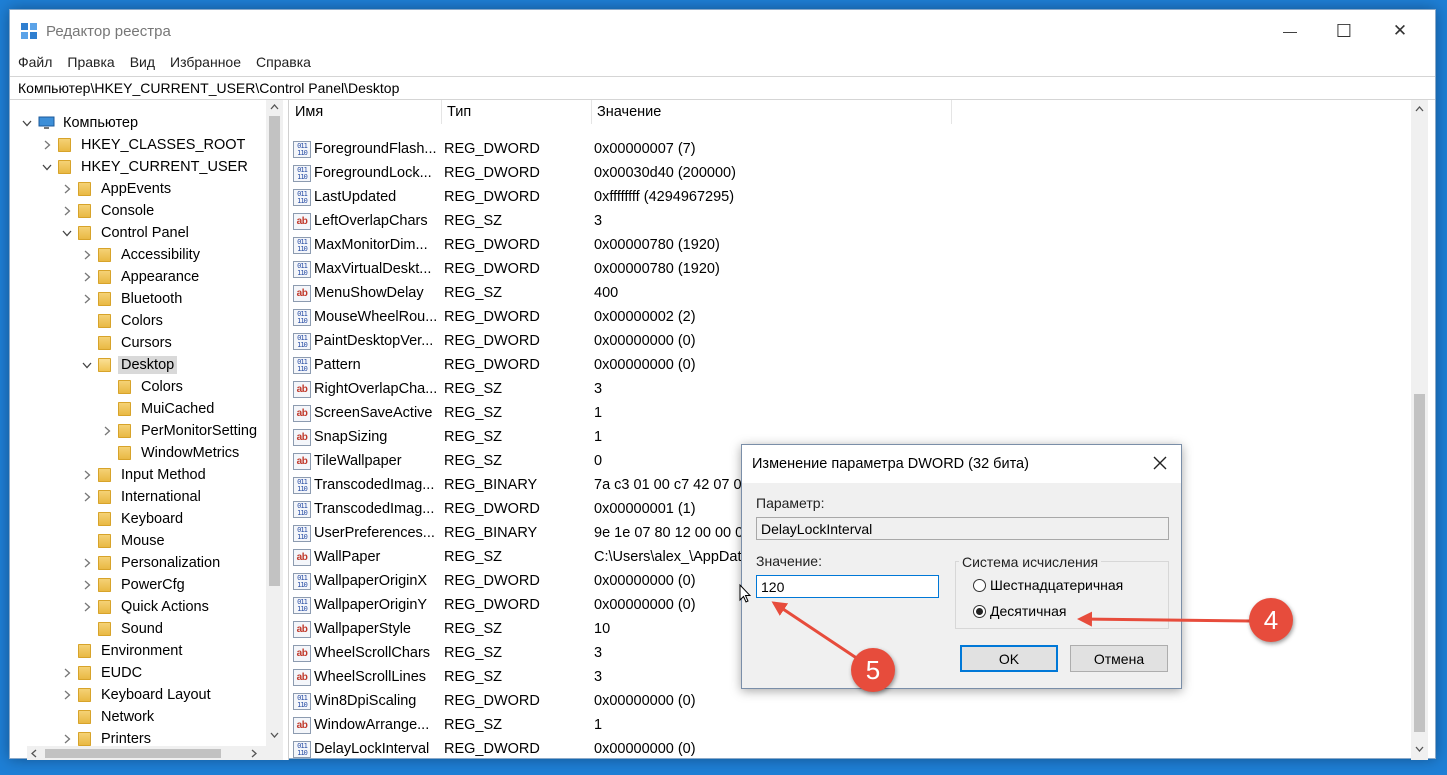 The height and width of the screenshot is (775, 1447). What do you see at coordinates (366, 112) in the screenshot?
I see `column-header-name: Имя` at bounding box center [366, 112].